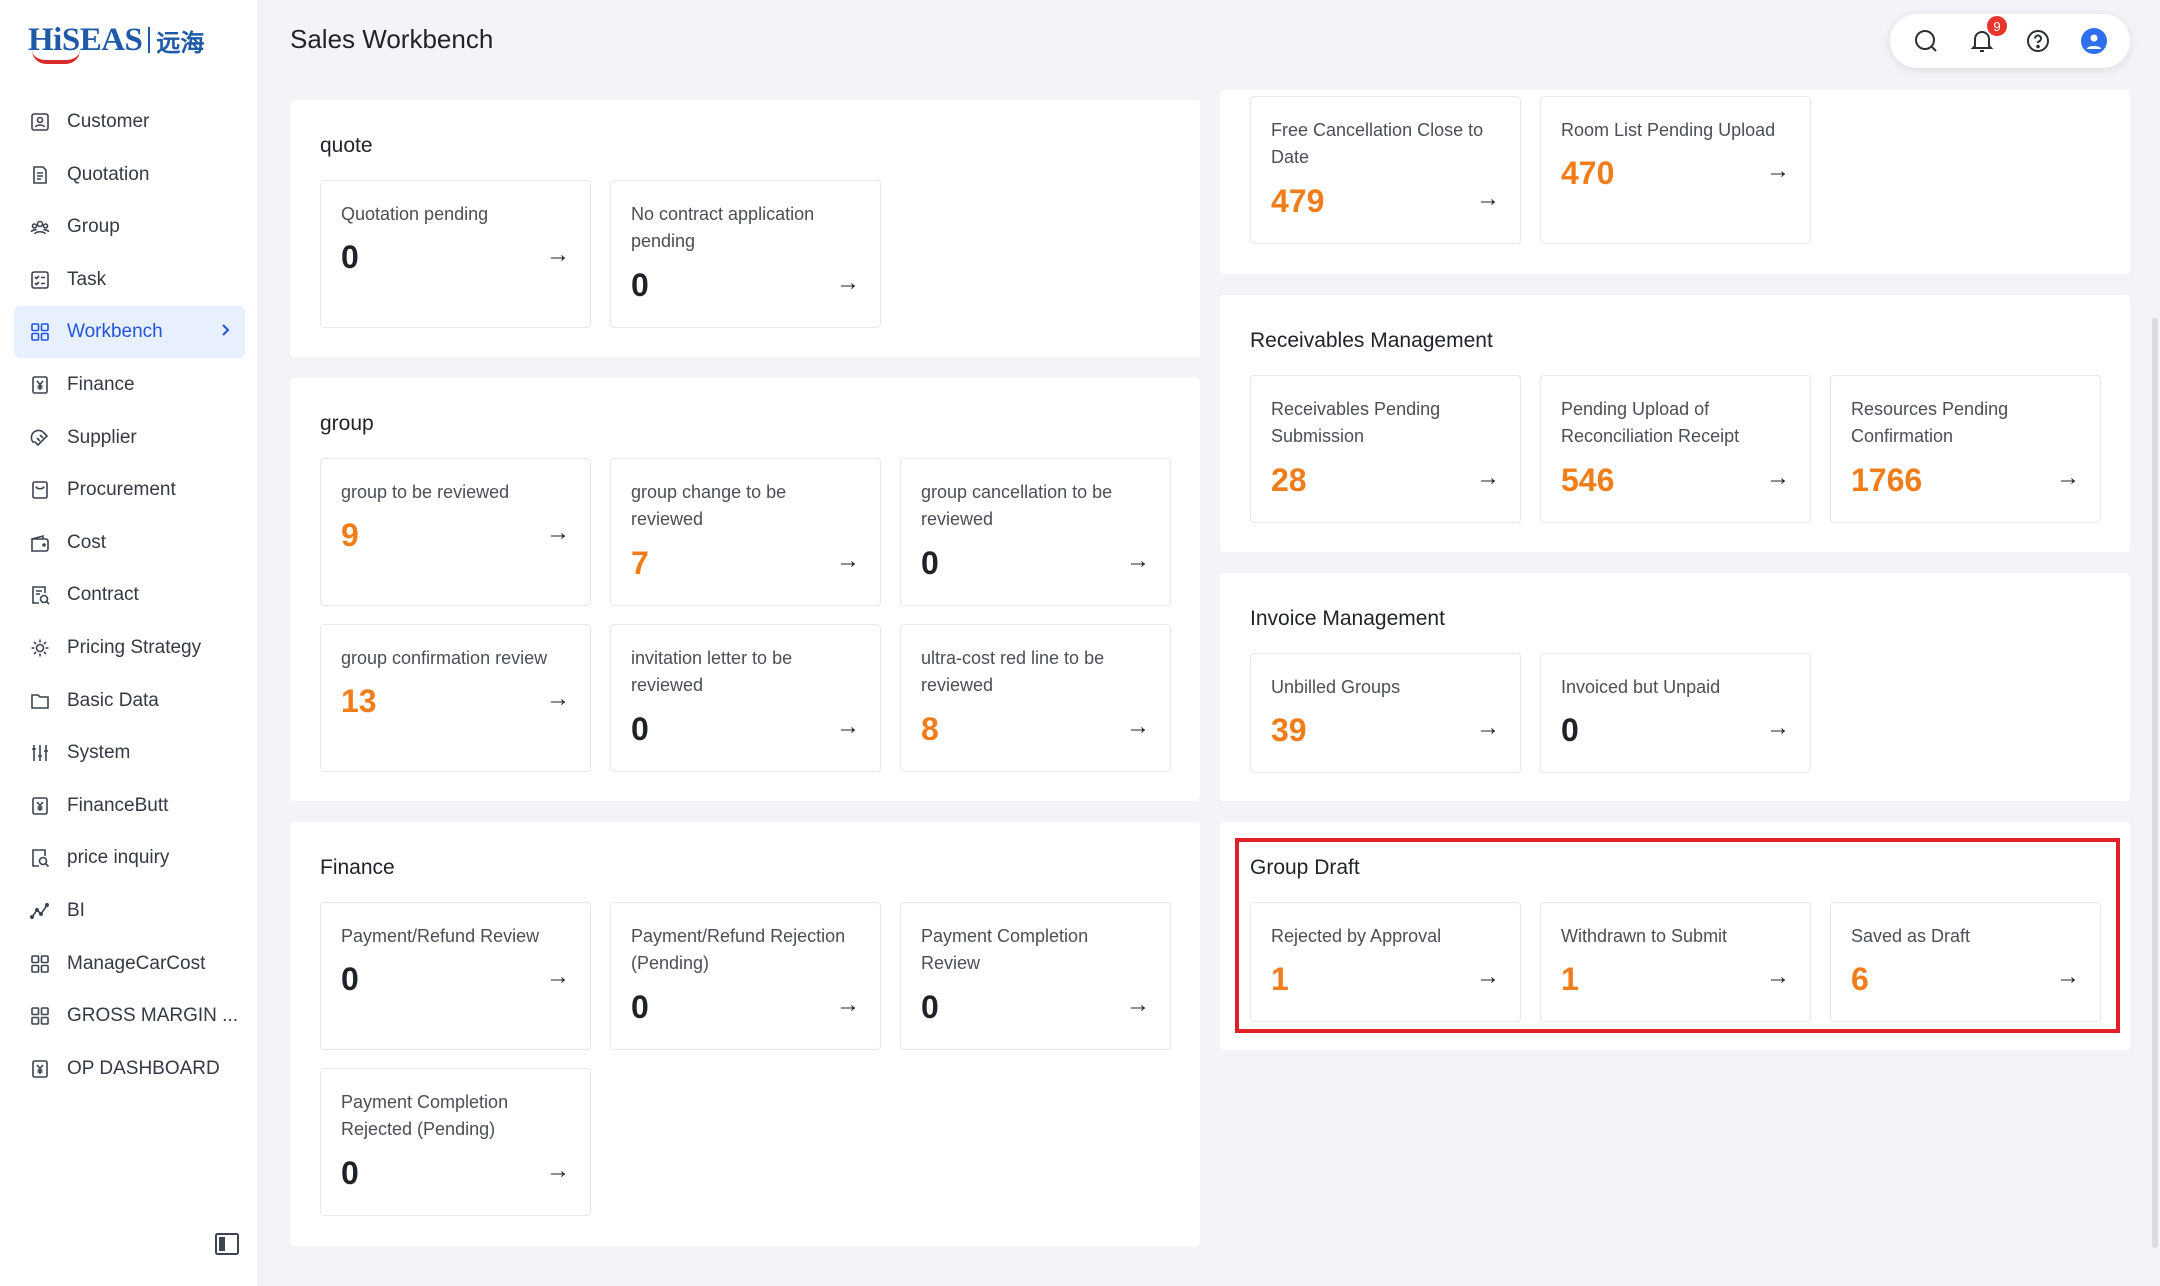 The image size is (2160, 1286). Describe the element at coordinates (1668, 130) in the screenshot. I see `card-label: Room List Pending Upload` at that location.